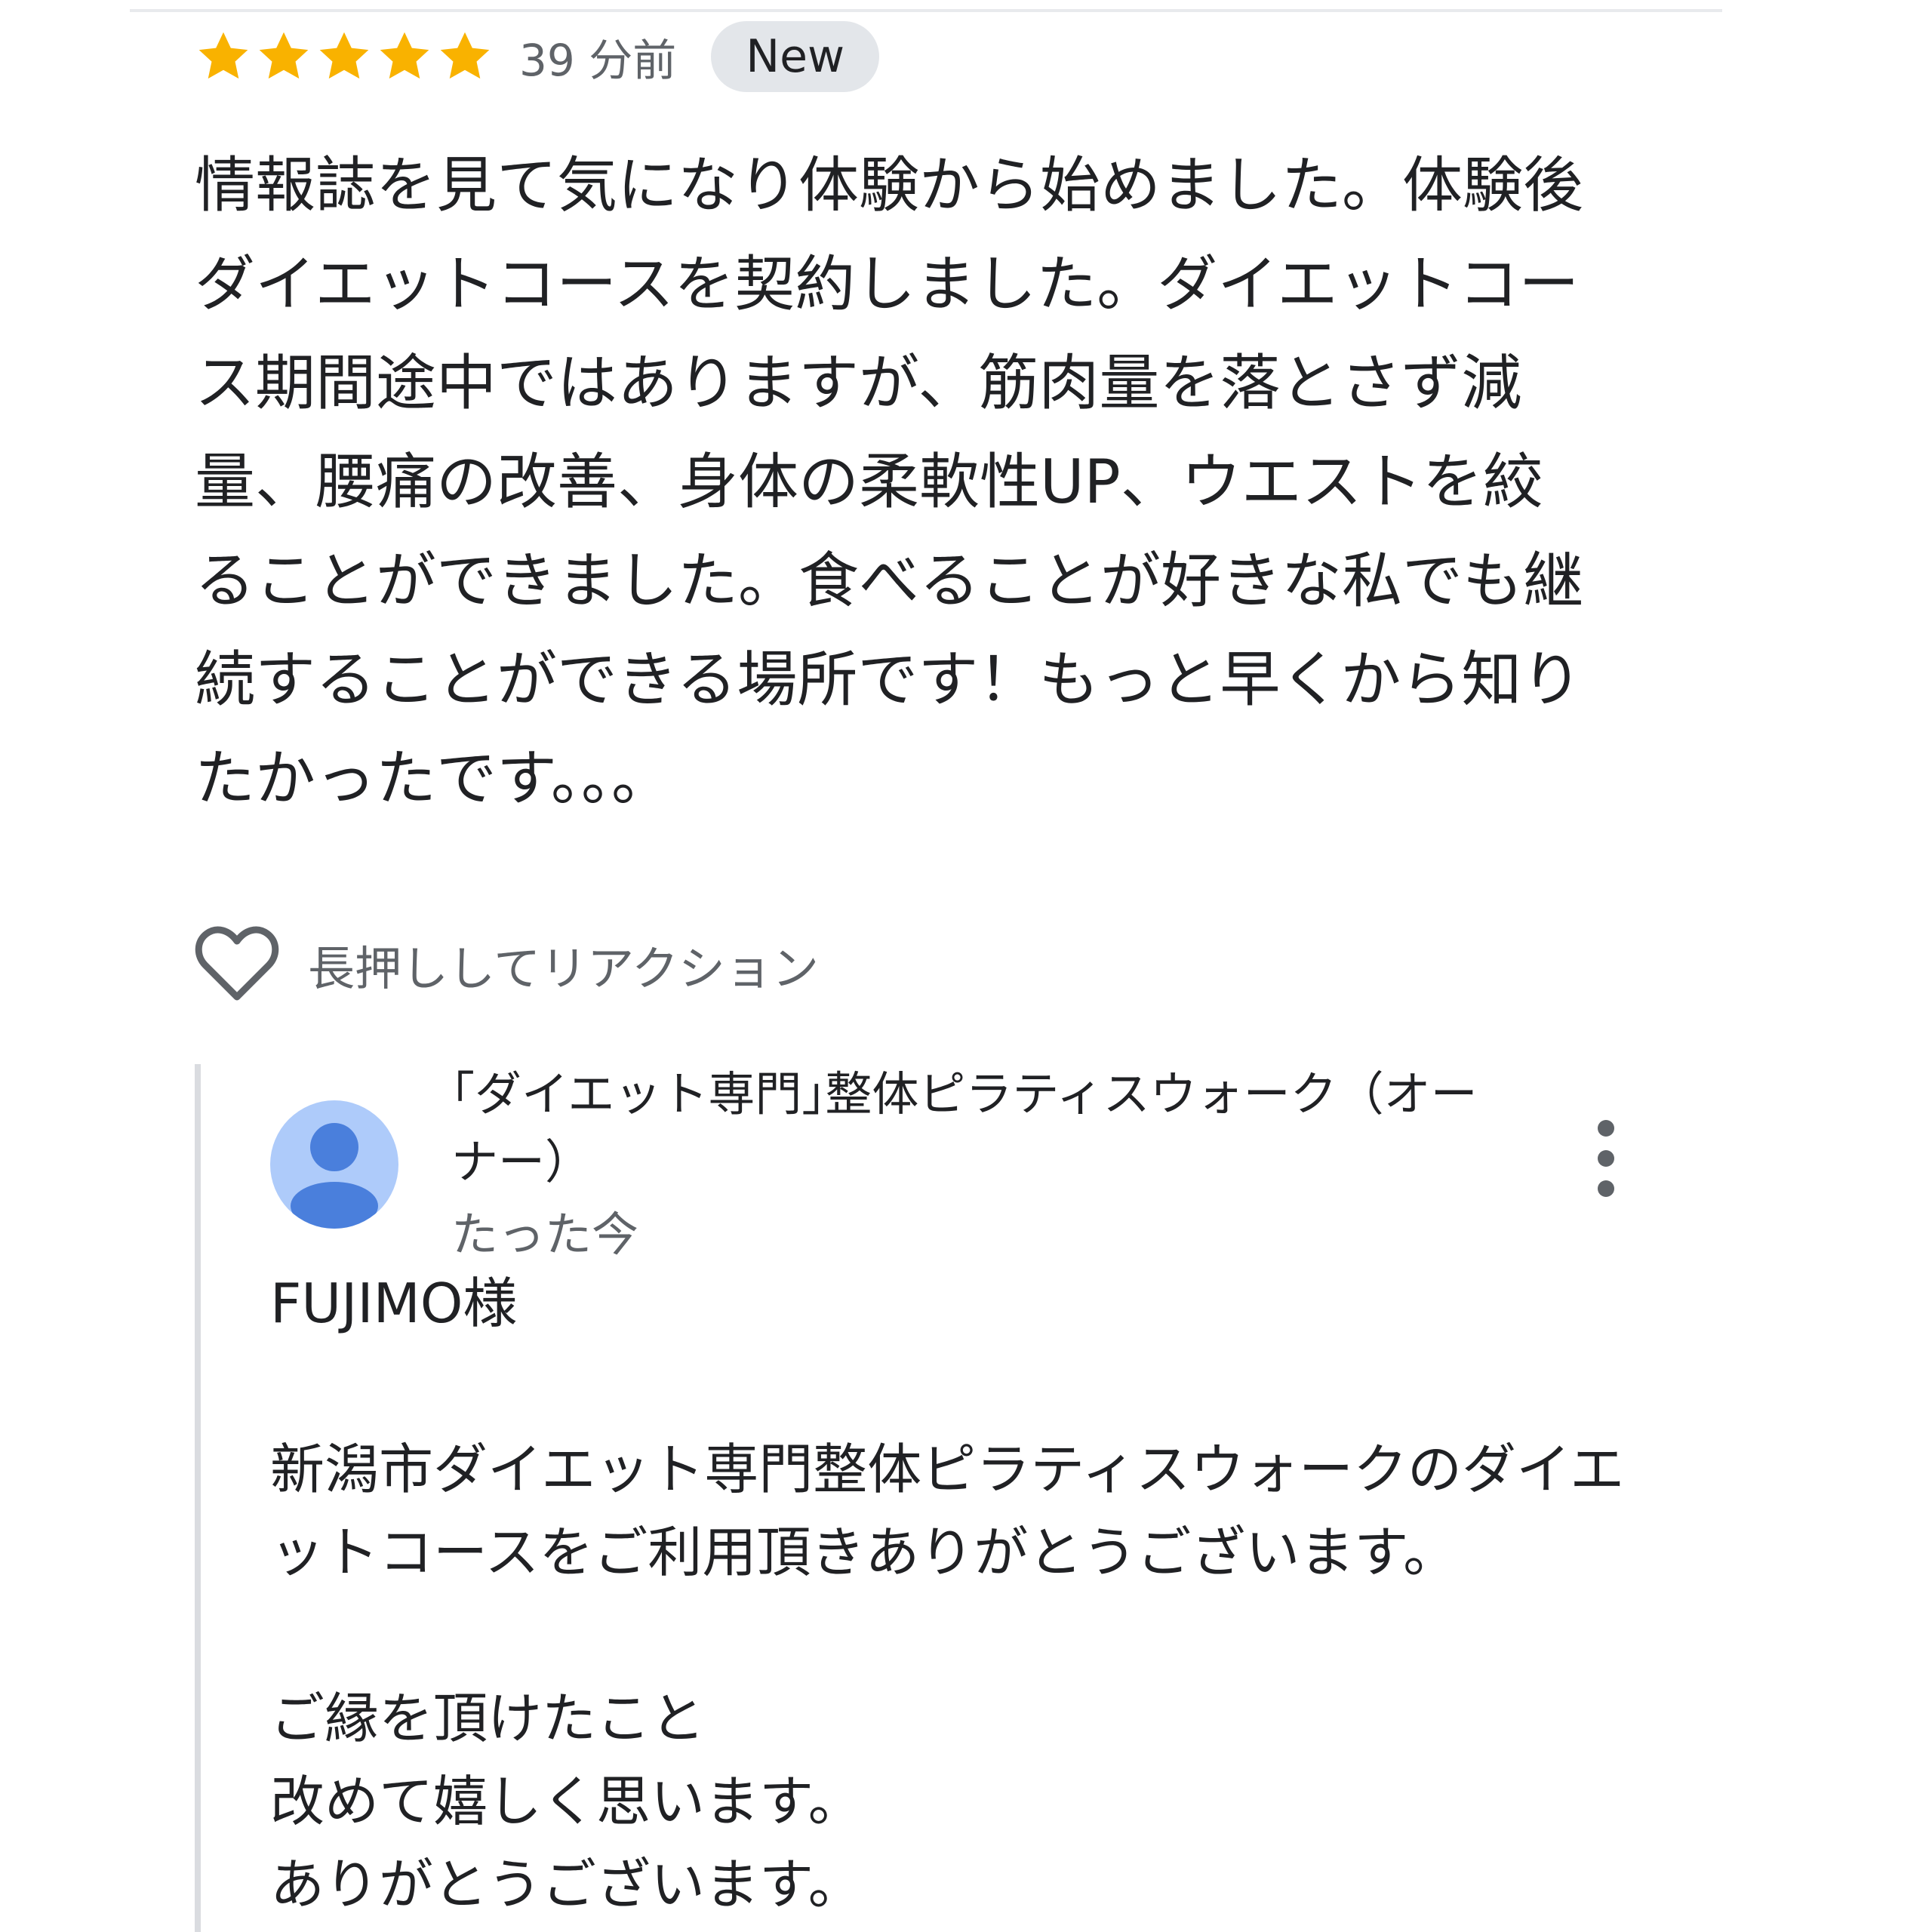  Describe the element at coordinates (334, 1176) in the screenshot. I see `person-icon` at that location.